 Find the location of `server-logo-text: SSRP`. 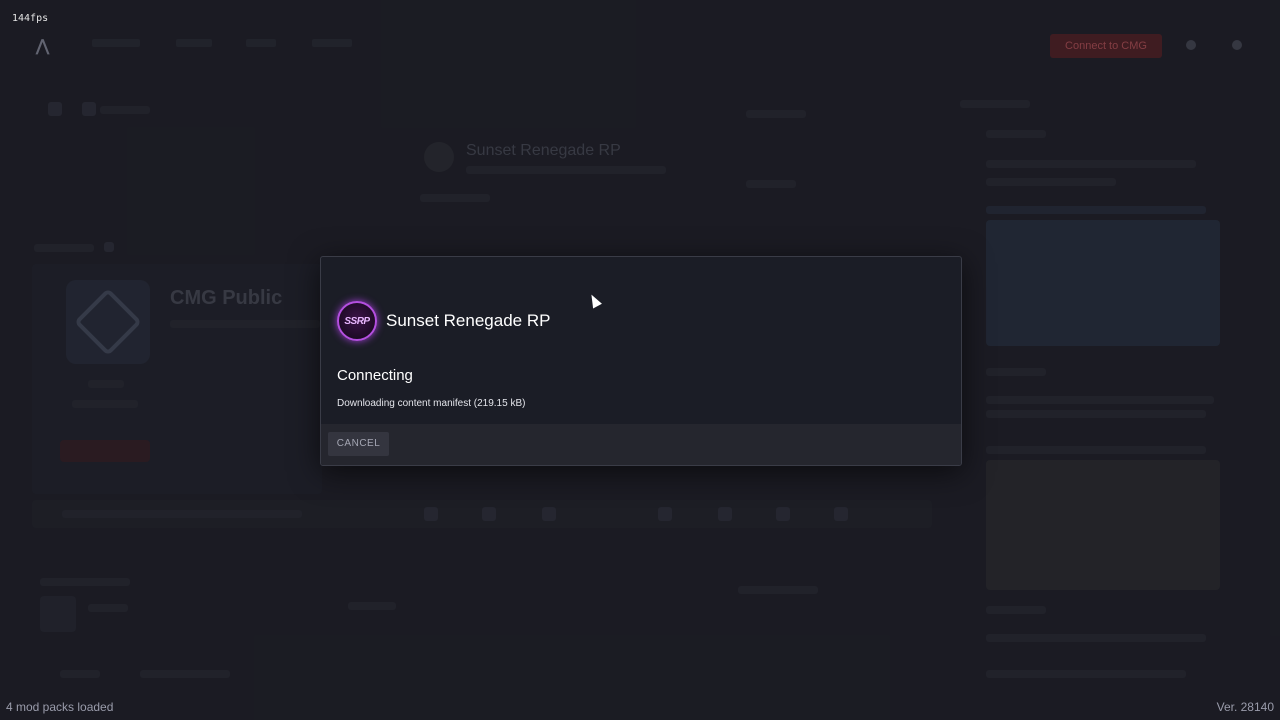

server-logo-text: SSRP is located at coordinates (357, 321).